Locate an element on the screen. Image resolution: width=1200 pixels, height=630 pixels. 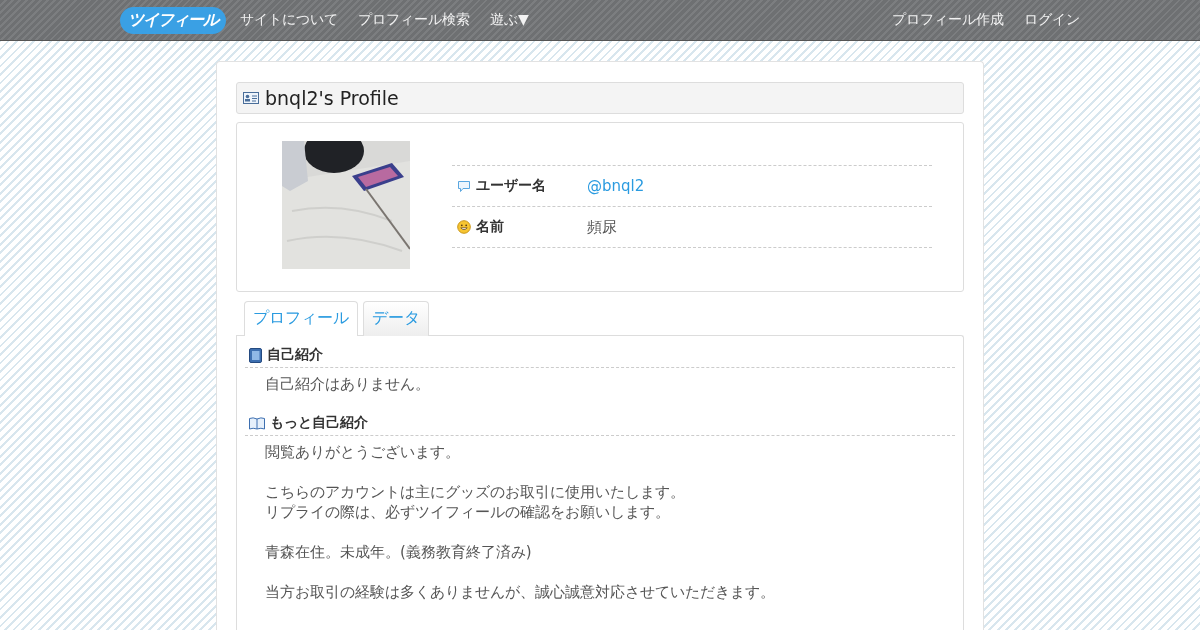
field-value: 頻尿 is located at coordinates (602, 227).